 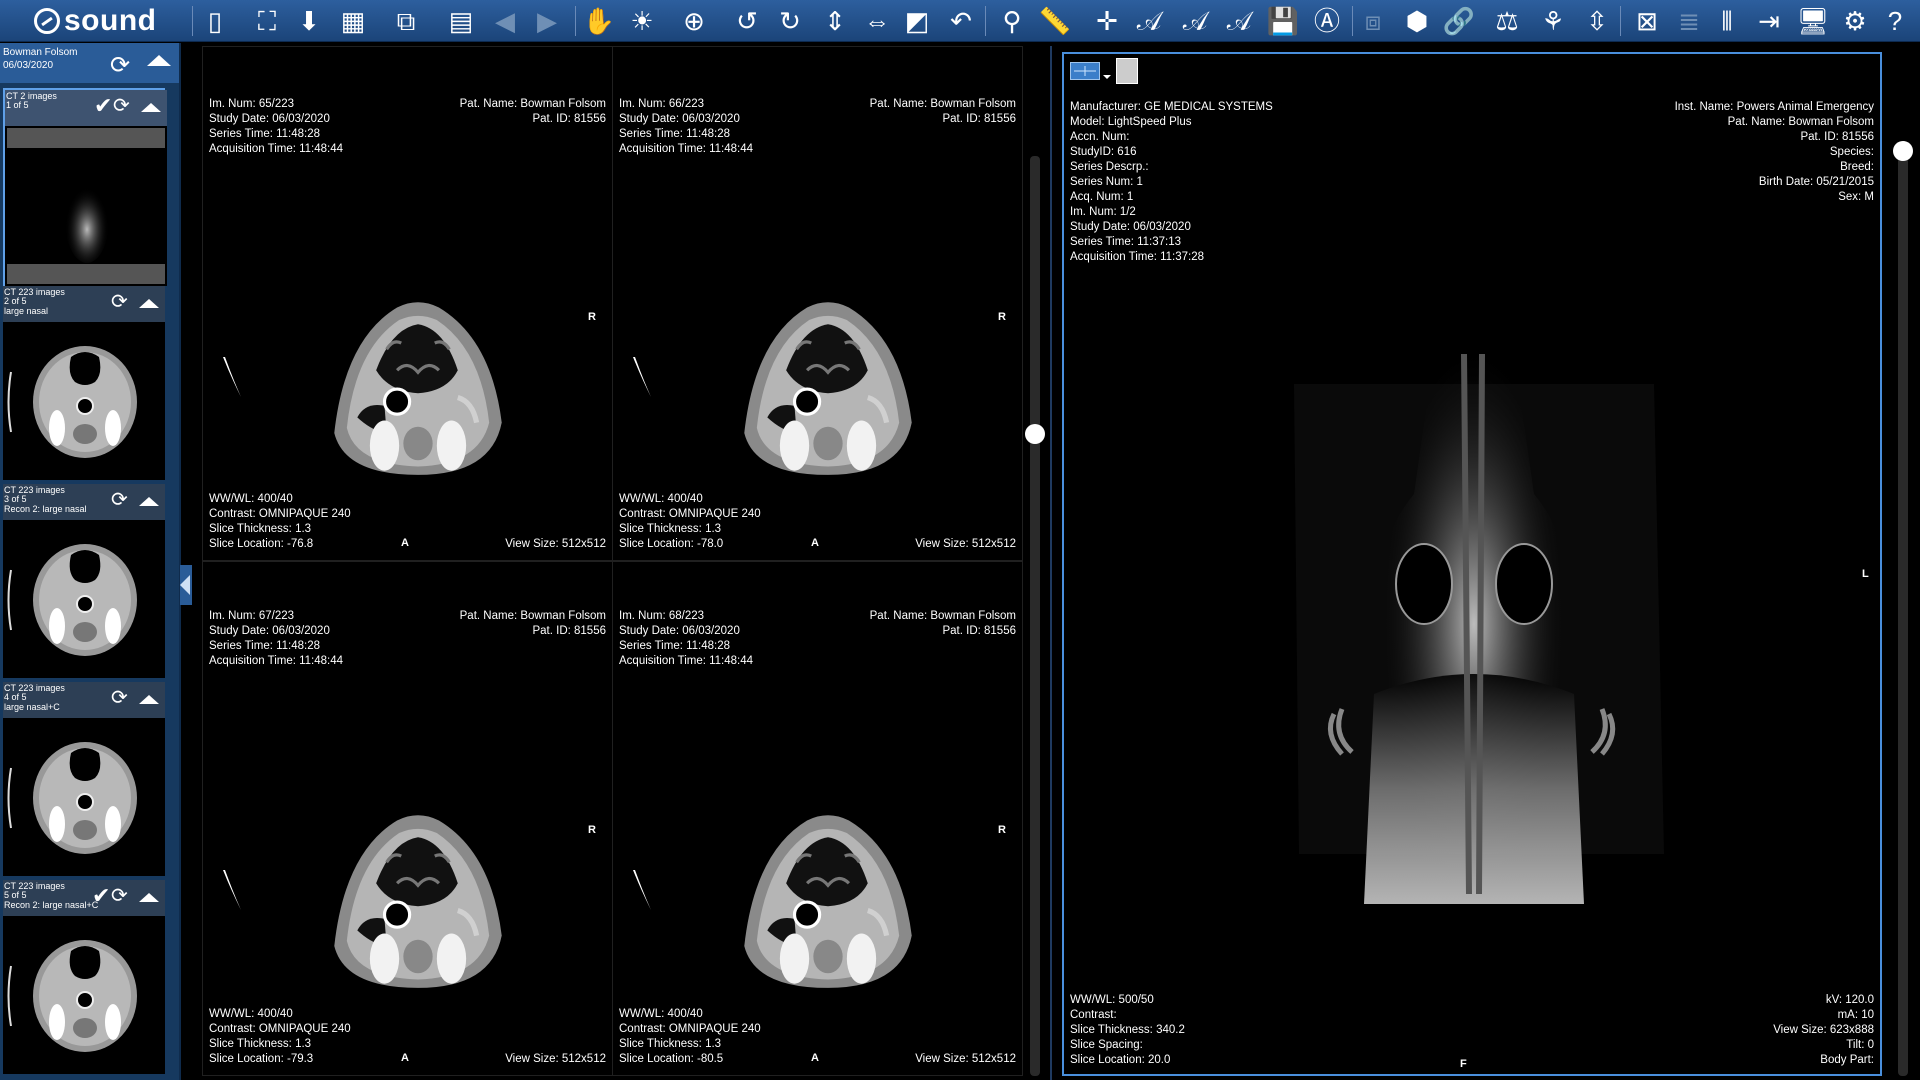 I want to click on flip-vertical-icon: ⇕, so click(x=835, y=21).